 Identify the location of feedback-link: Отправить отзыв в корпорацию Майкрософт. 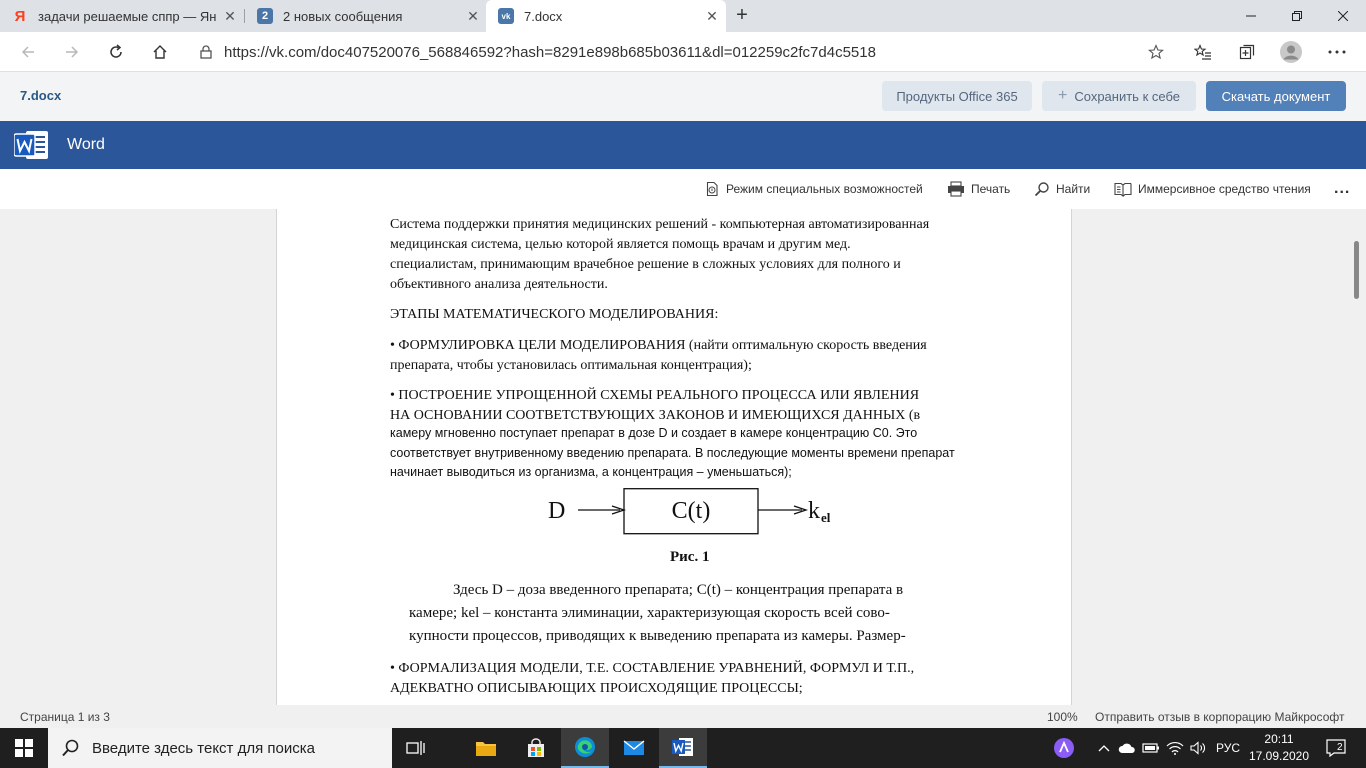
(1219, 717).